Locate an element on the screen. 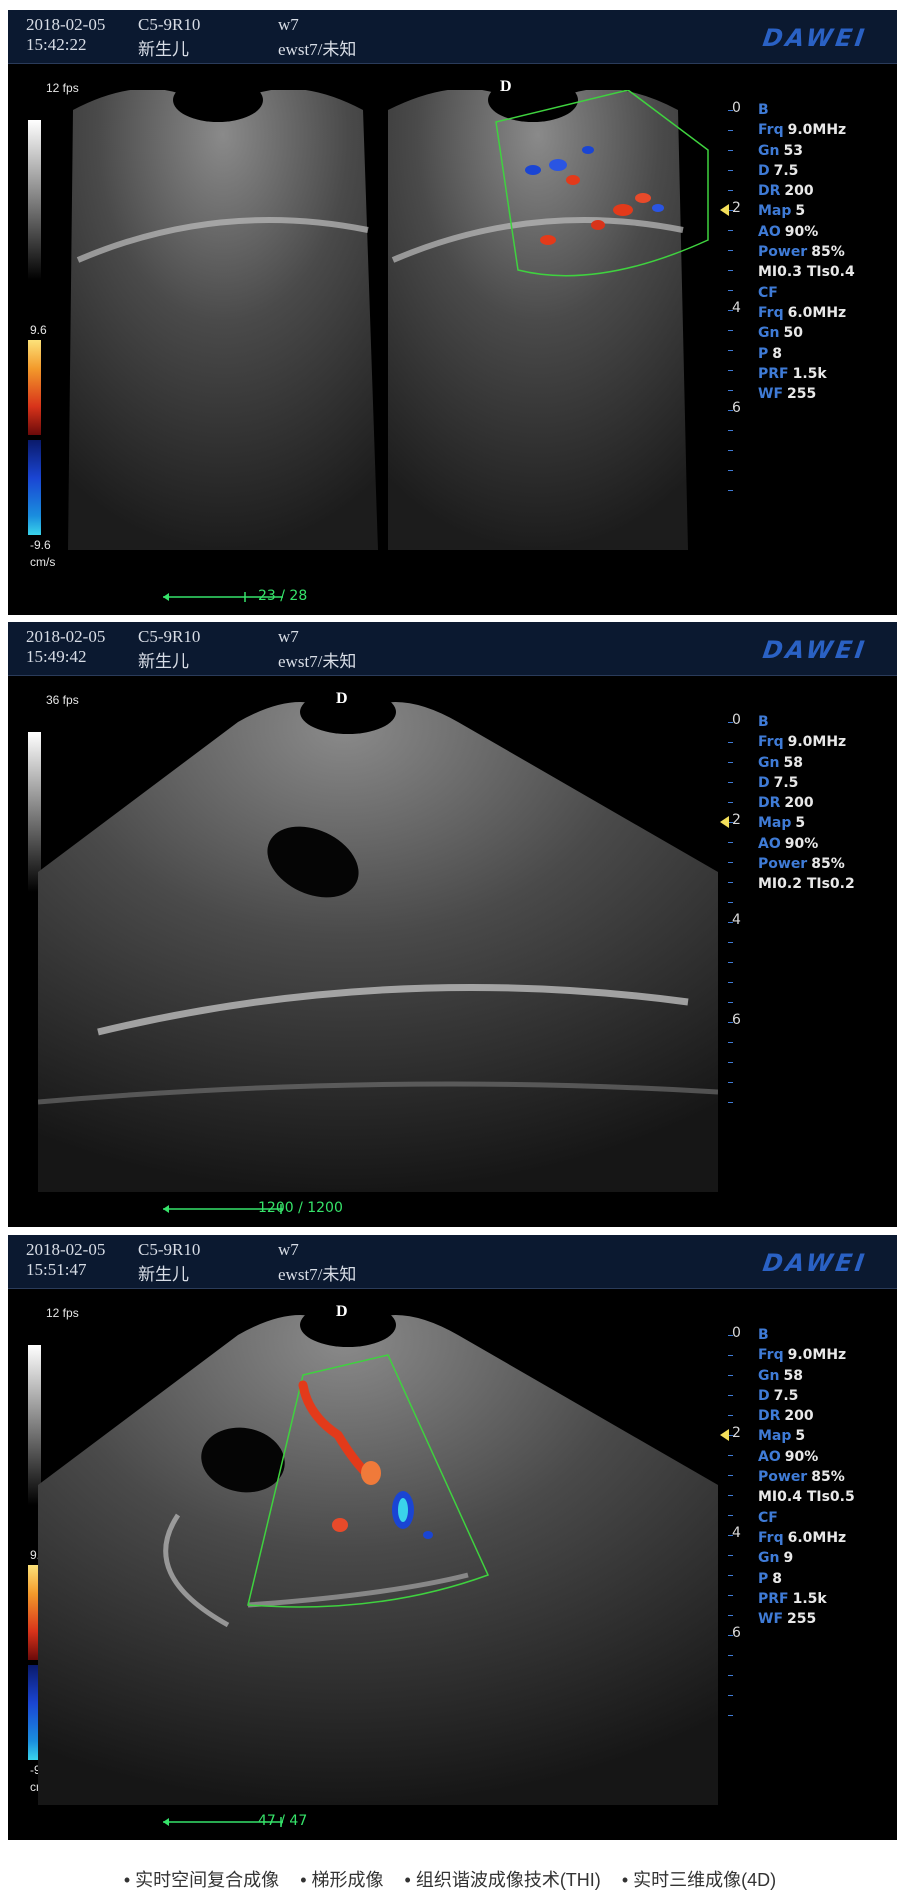  color-bar-min: -9.6 is located at coordinates (40, 545).